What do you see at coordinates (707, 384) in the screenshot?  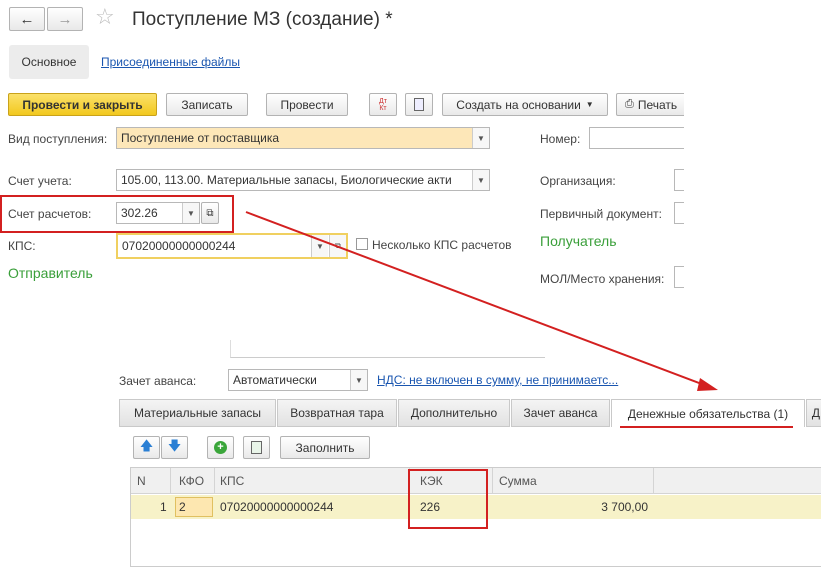 I see `arrow-head` at bounding box center [707, 384].